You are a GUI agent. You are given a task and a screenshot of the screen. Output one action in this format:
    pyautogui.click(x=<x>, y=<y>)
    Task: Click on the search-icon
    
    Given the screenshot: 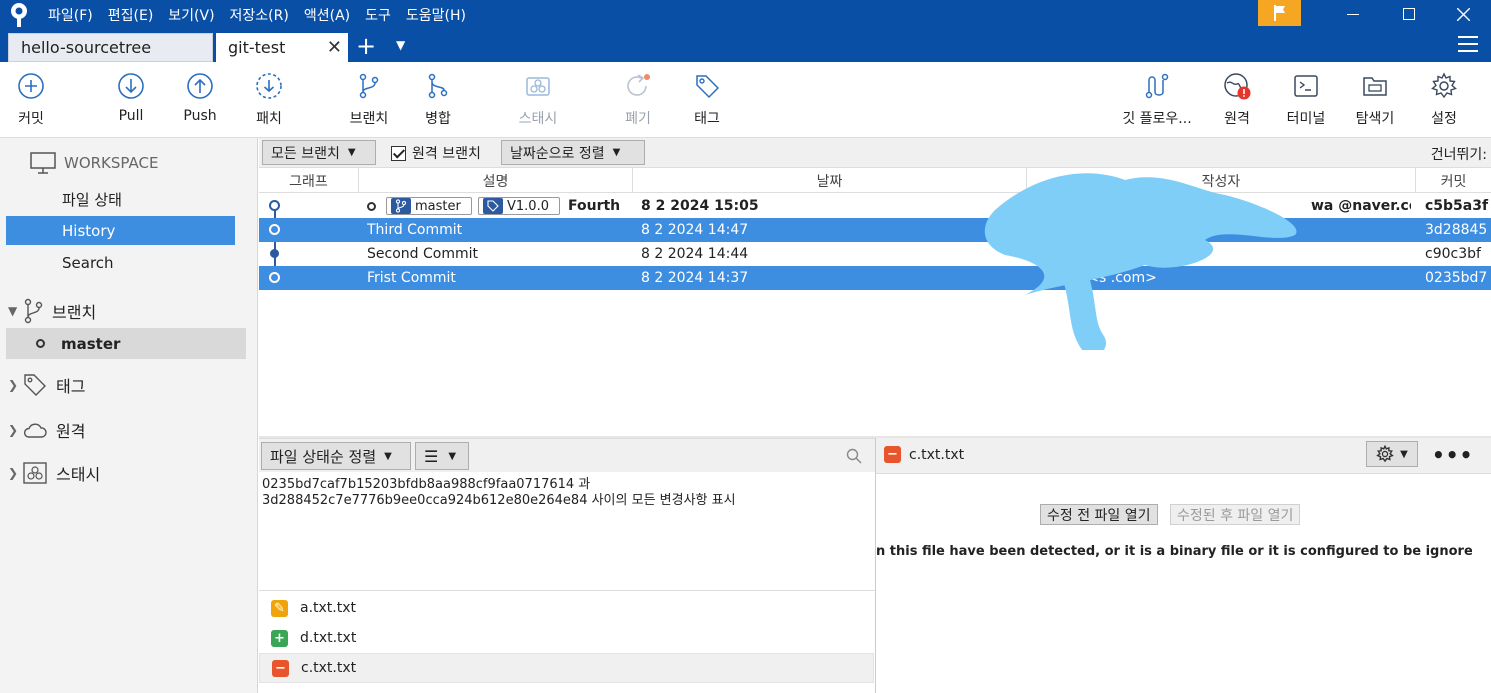 What is the action you would take?
    pyautogui.click(x=854, y=456)
    